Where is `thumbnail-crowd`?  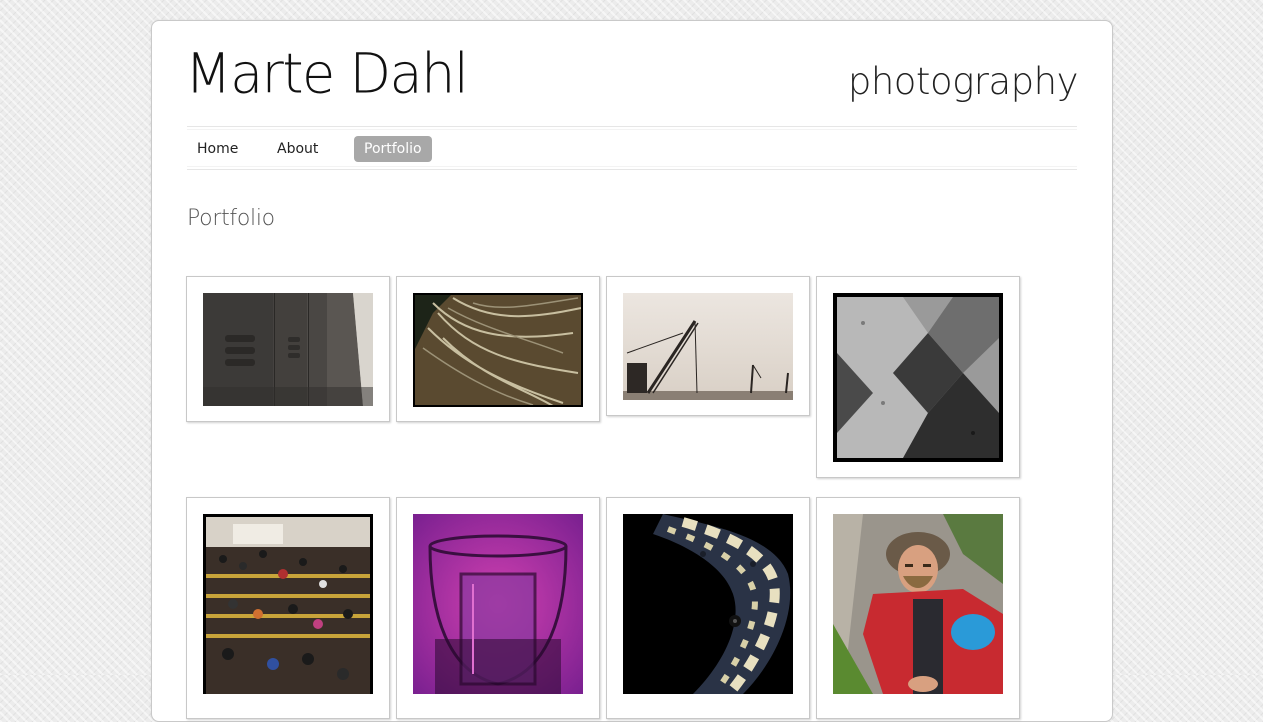
thumbnail-crowd is located at coordinates (288, 608).